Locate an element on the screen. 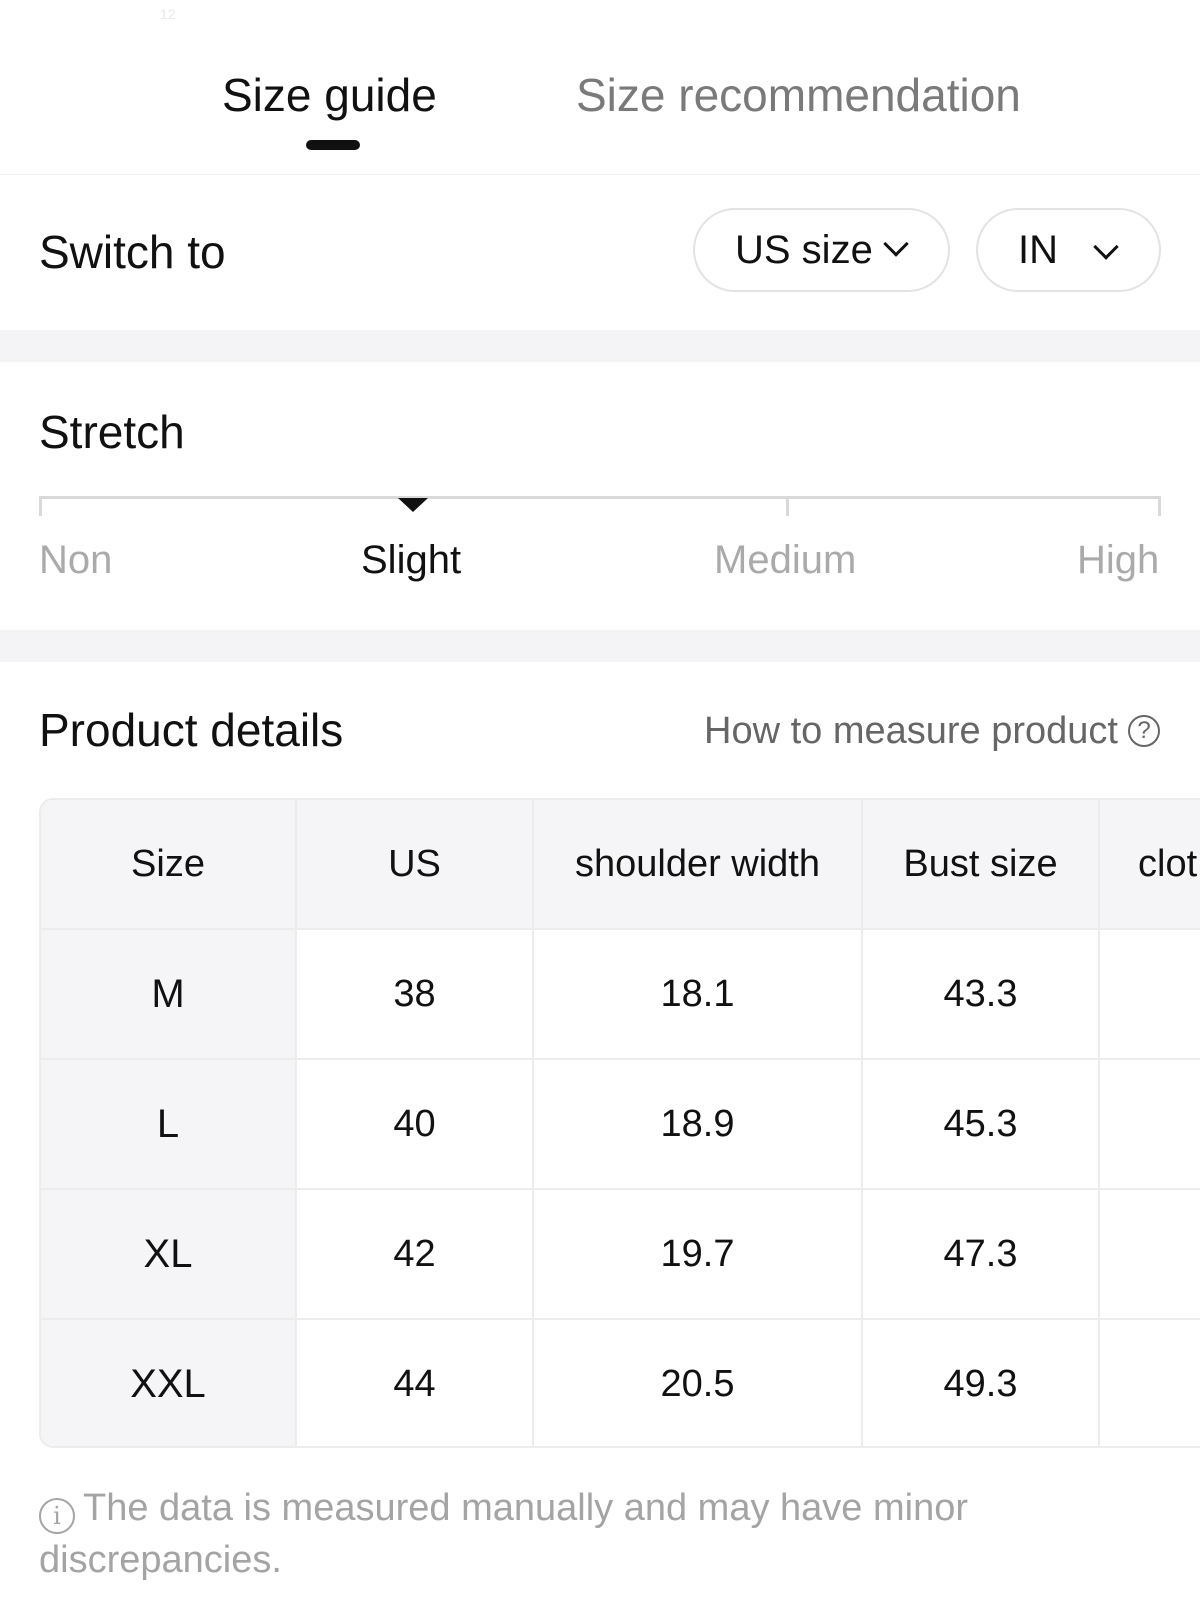  switch-to-label: Switch to is located at coordinates (132, 252).